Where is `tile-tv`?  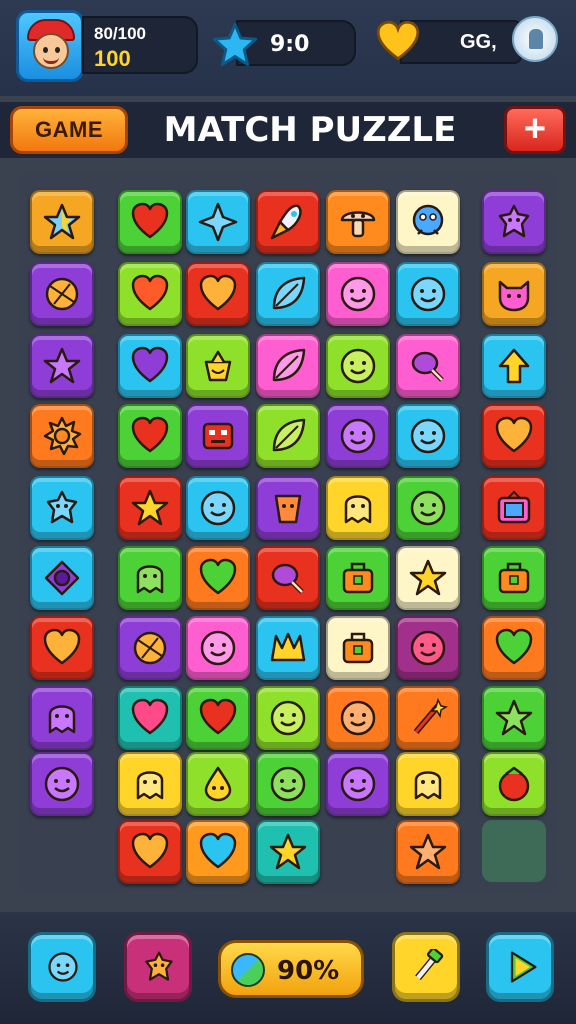 tile-tv is located at coordinates (514, 508).